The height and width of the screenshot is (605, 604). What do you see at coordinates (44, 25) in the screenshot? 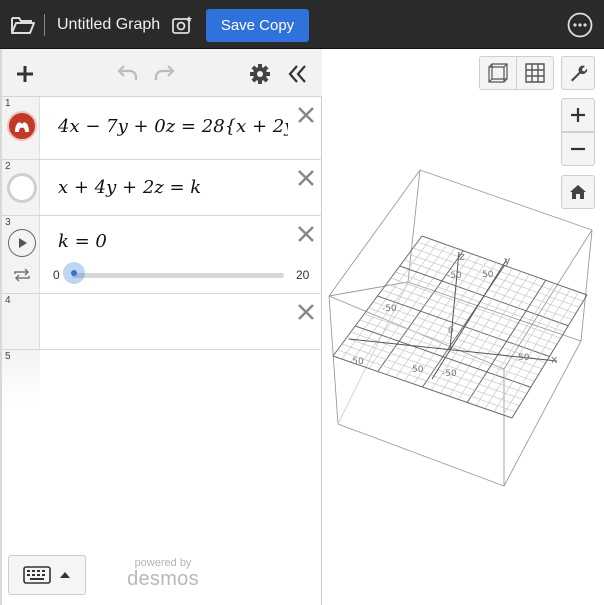
I see `toolbar-divider` at bounding box center [44, 25].